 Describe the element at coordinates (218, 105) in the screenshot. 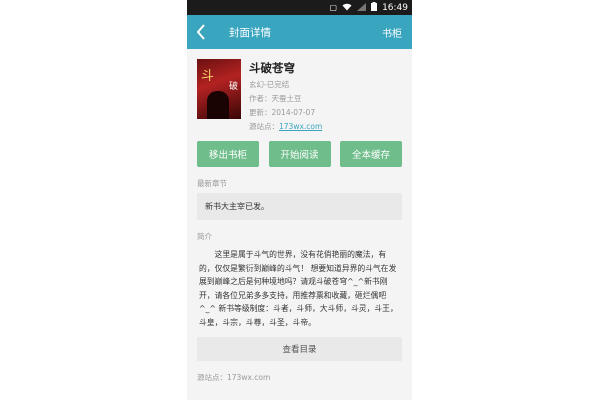

I see `cover-figure` at that location.